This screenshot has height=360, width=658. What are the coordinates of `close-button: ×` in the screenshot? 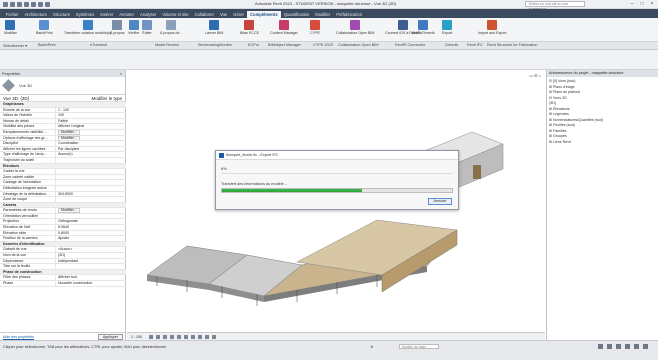 It's located at (652, 4).